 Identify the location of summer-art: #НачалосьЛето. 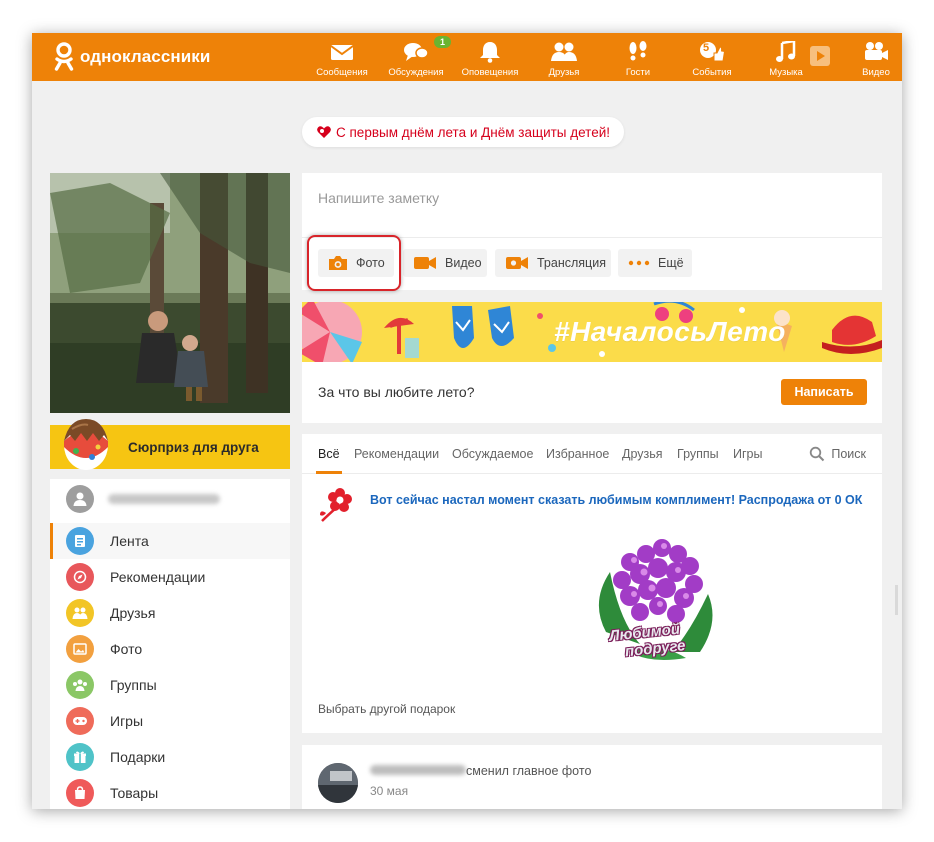
(592, 332).